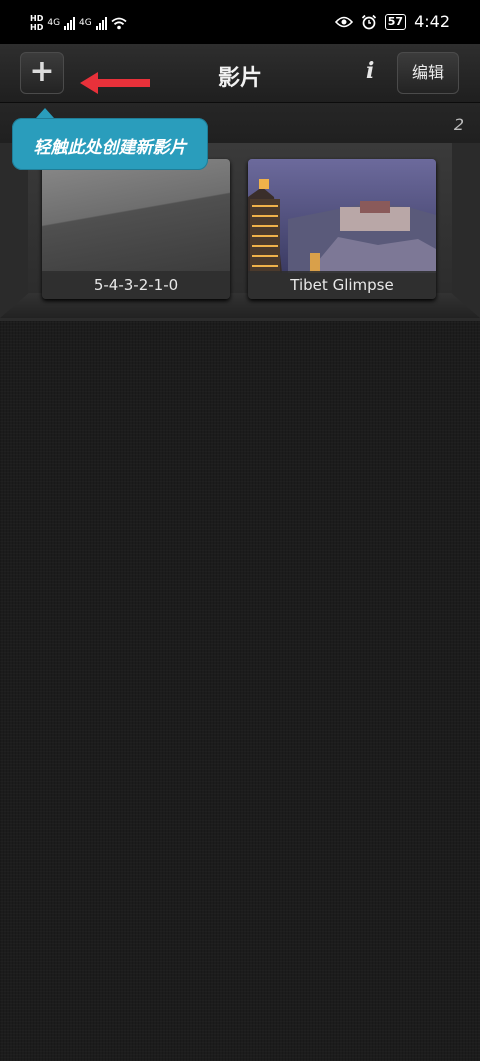 The image size is (480, 1061). What do you see at coordinates (136, 285) in the screenshot?
I see `project-caption: 5-4-3-2-1-0` at bounding box center [136, 285].